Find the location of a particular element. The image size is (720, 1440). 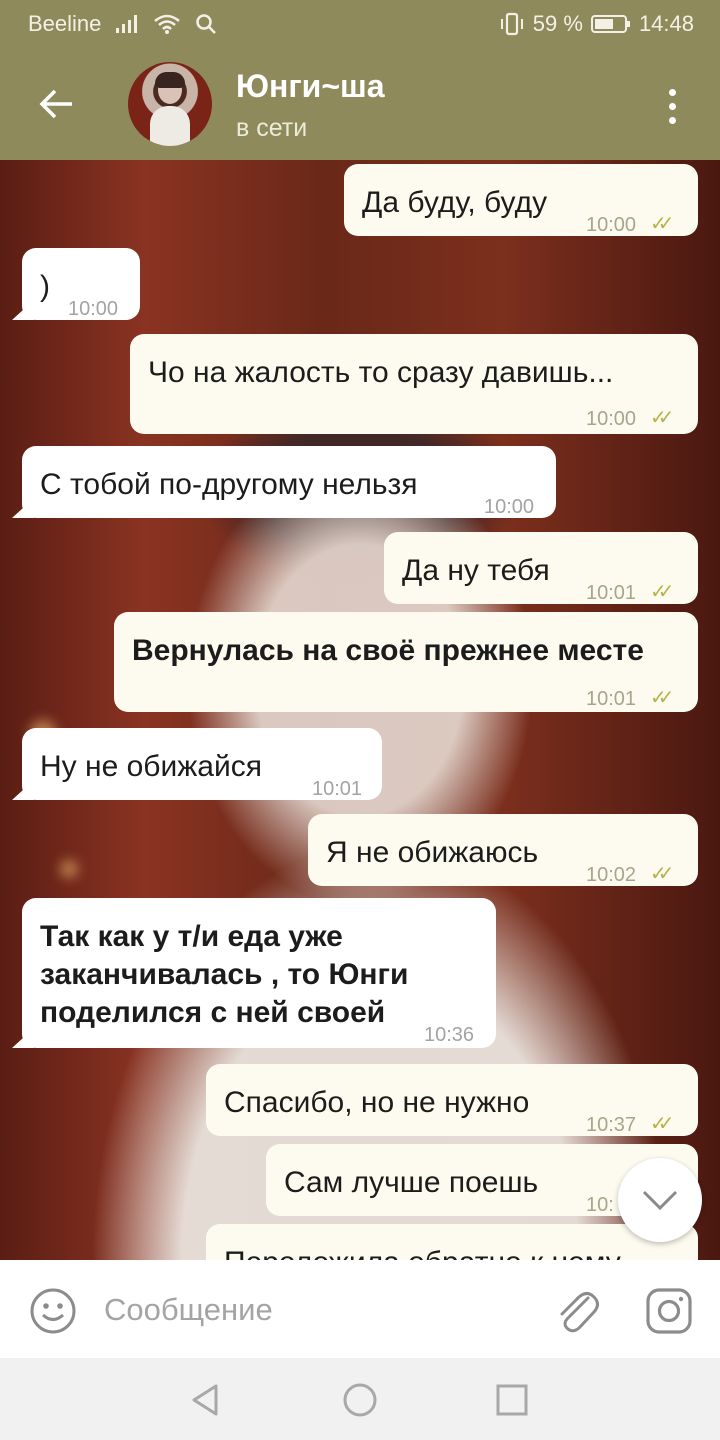

square-recents-icon is located at coordinates (512, 1400).